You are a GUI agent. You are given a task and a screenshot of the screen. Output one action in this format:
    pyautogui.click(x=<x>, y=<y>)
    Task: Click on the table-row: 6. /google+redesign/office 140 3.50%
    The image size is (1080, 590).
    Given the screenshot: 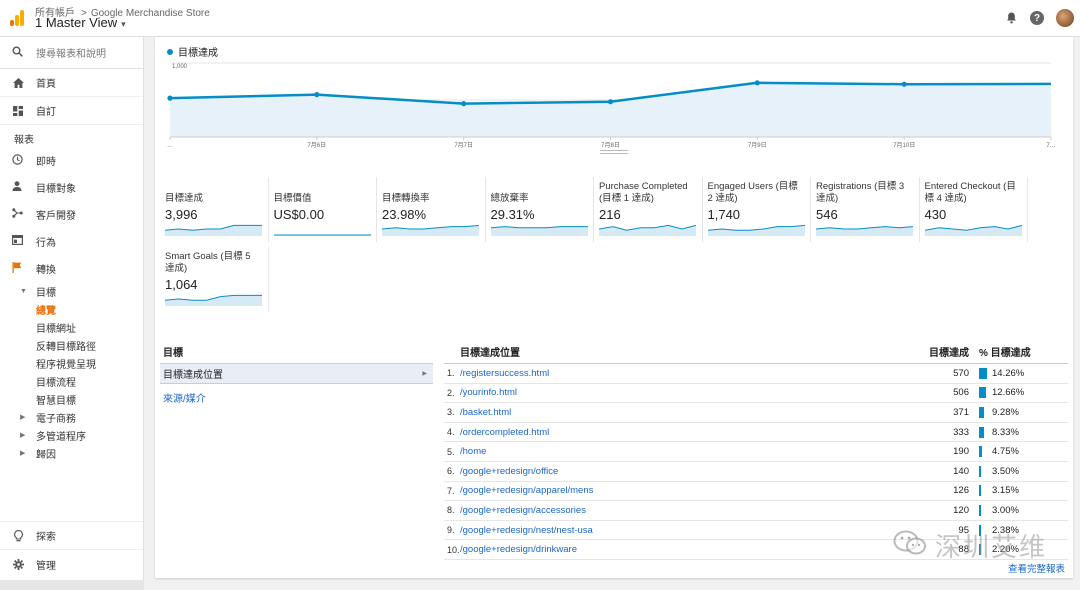 What is the action you would take?
    pyautogui.click(x=756, y=472)
    